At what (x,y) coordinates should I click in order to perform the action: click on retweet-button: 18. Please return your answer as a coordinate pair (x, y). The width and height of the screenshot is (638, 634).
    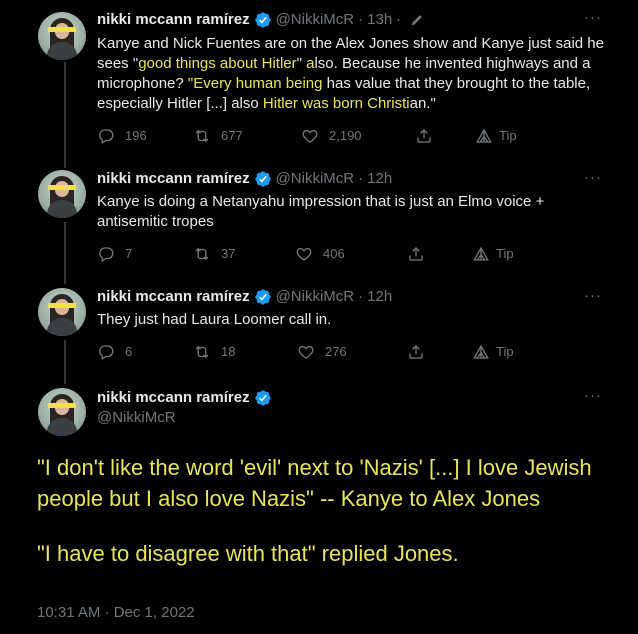
    Looking at the image, I should click on (214, 352).